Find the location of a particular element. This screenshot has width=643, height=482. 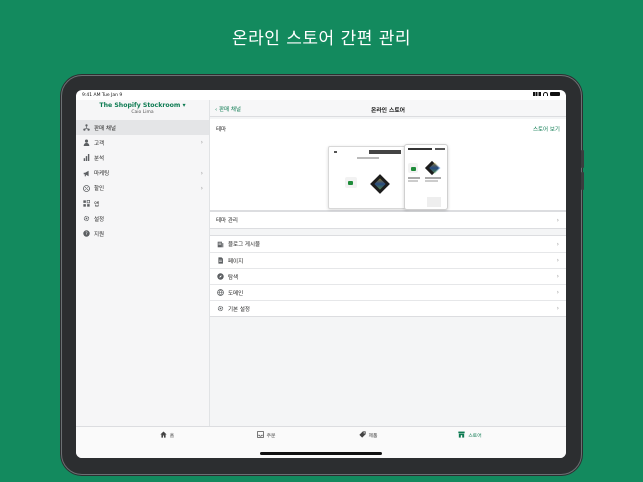

tag-icon is located at coordinates (362, 435).